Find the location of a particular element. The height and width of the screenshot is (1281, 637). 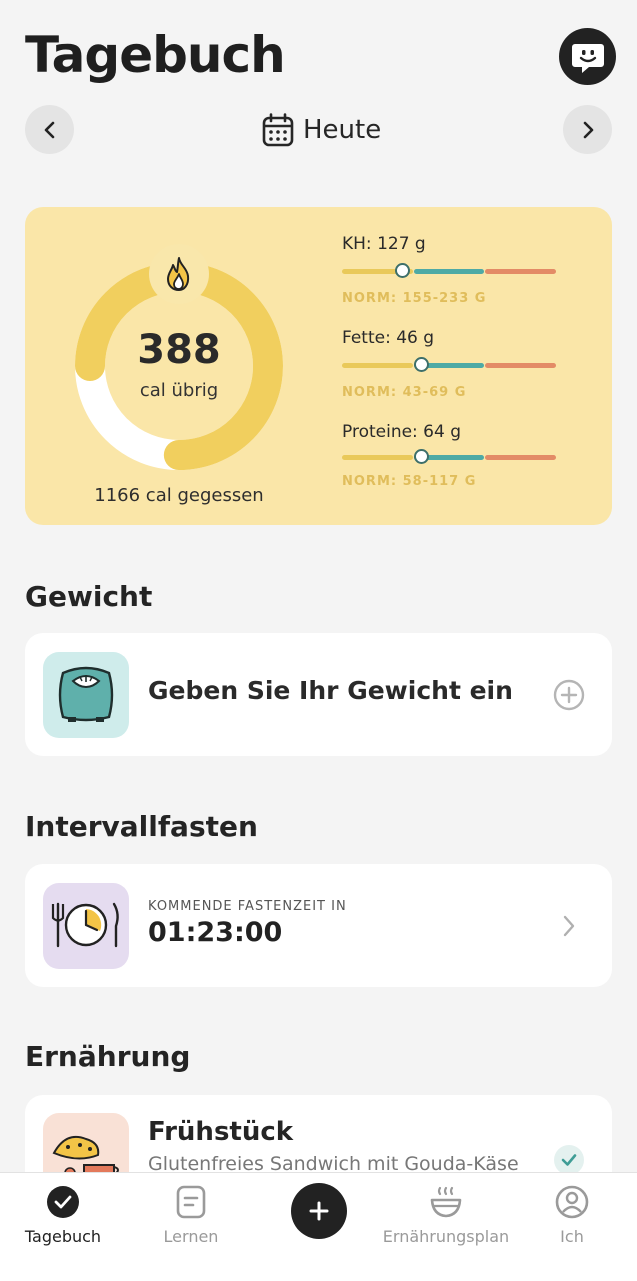

protein-bar is located at coordinates (449, 456).